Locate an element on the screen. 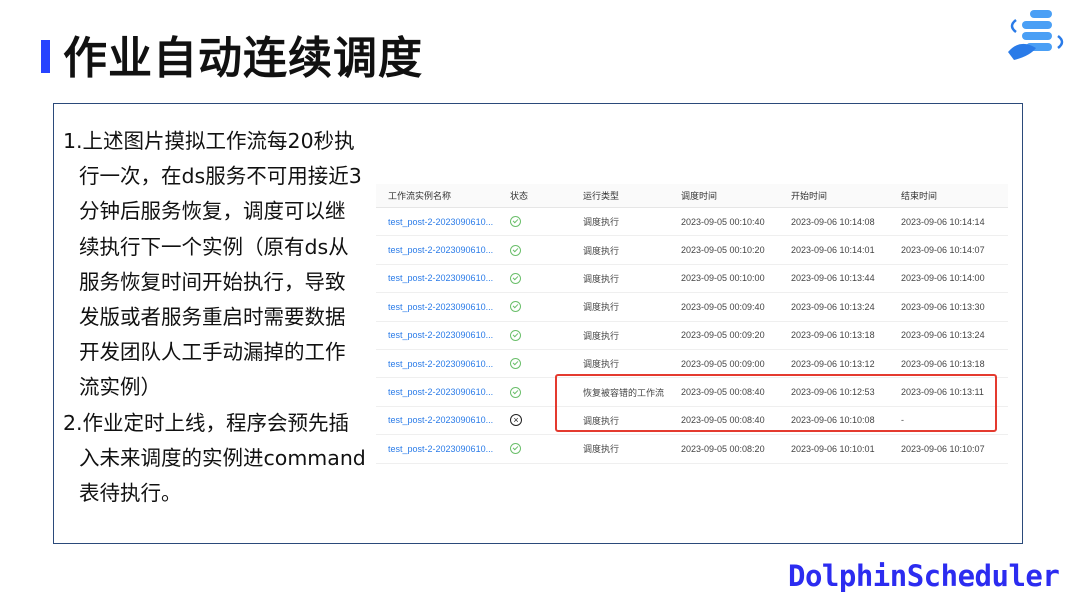 Image resolution: width=1080 pixels, height=608 pixels. column-header-start-time: 开始时间 is located at coordinates (834, 196).